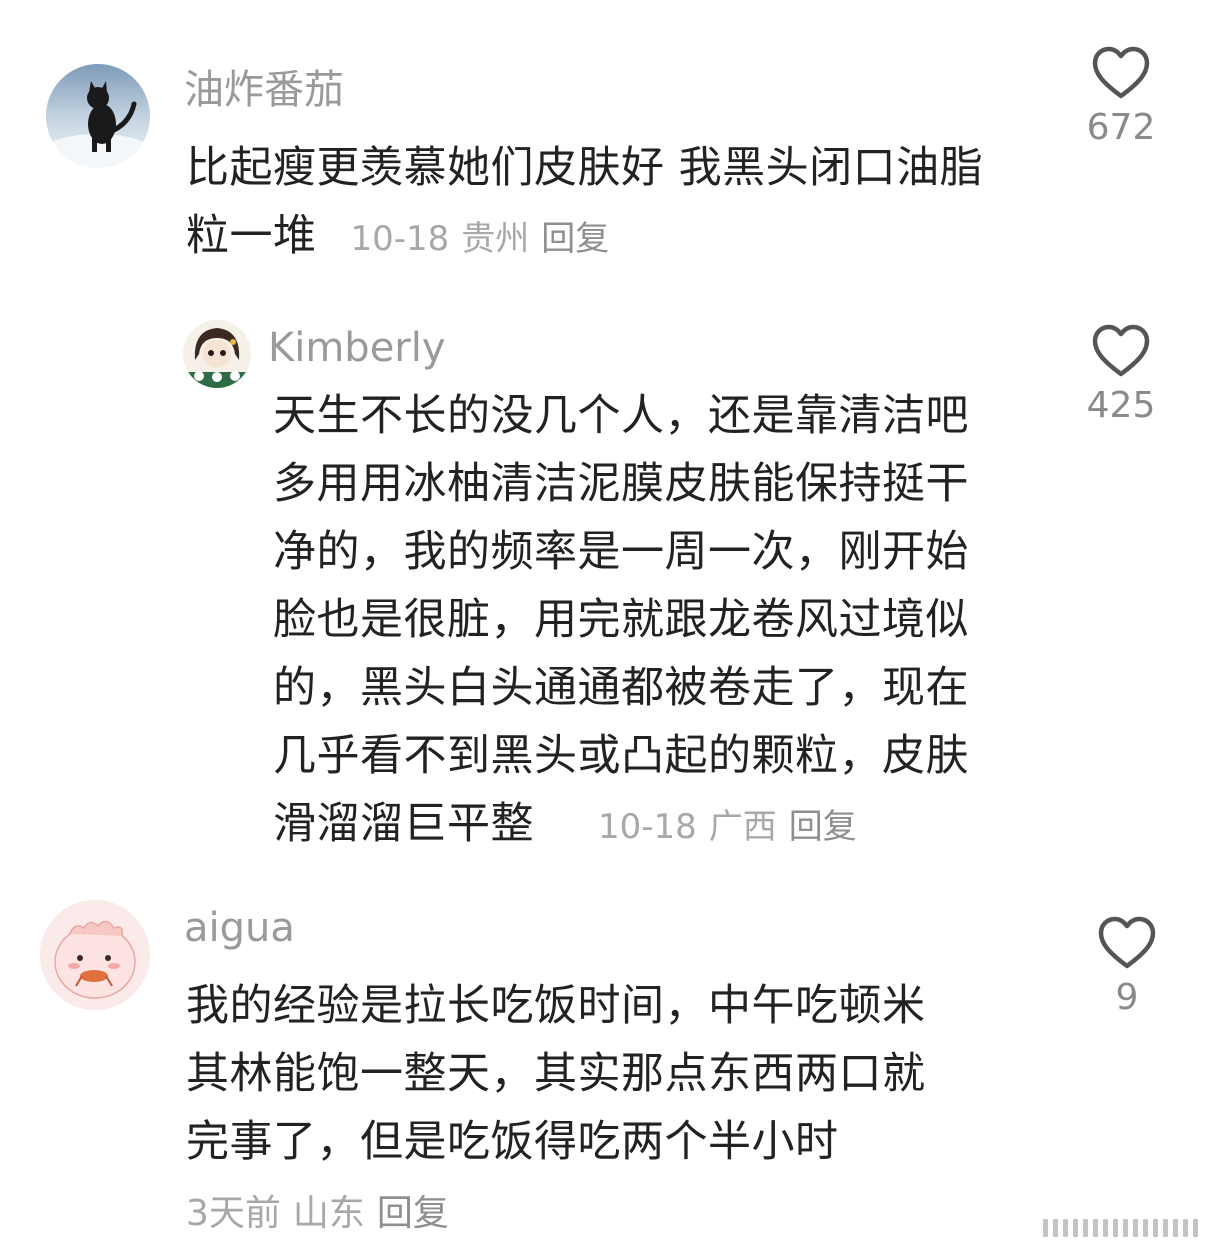 The height and width of the screenshot is (1253, 1220). Describe the element at coordinates (1120, 1228) in the screenshot. I see `watermark-bars-icon` at that location.